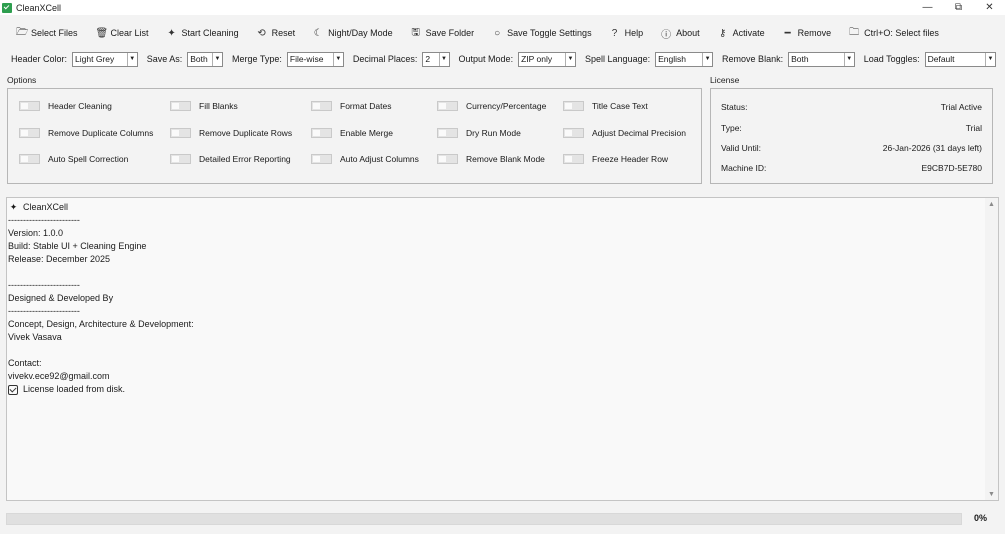 Image resolution: width=1005 pixels, height=534 pixels. I want to click on progress-bar, so click(484, 519).